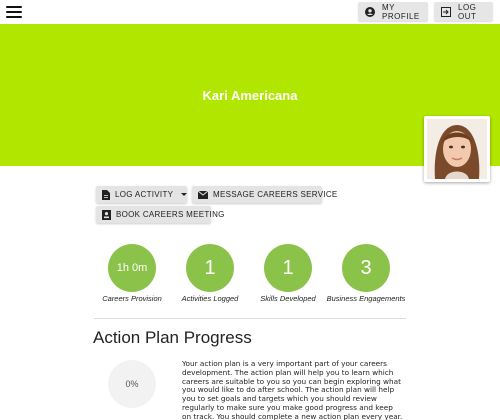  I want to click on book-meeting-button: BOOK CAREERS MEETING, so click(160, 214).